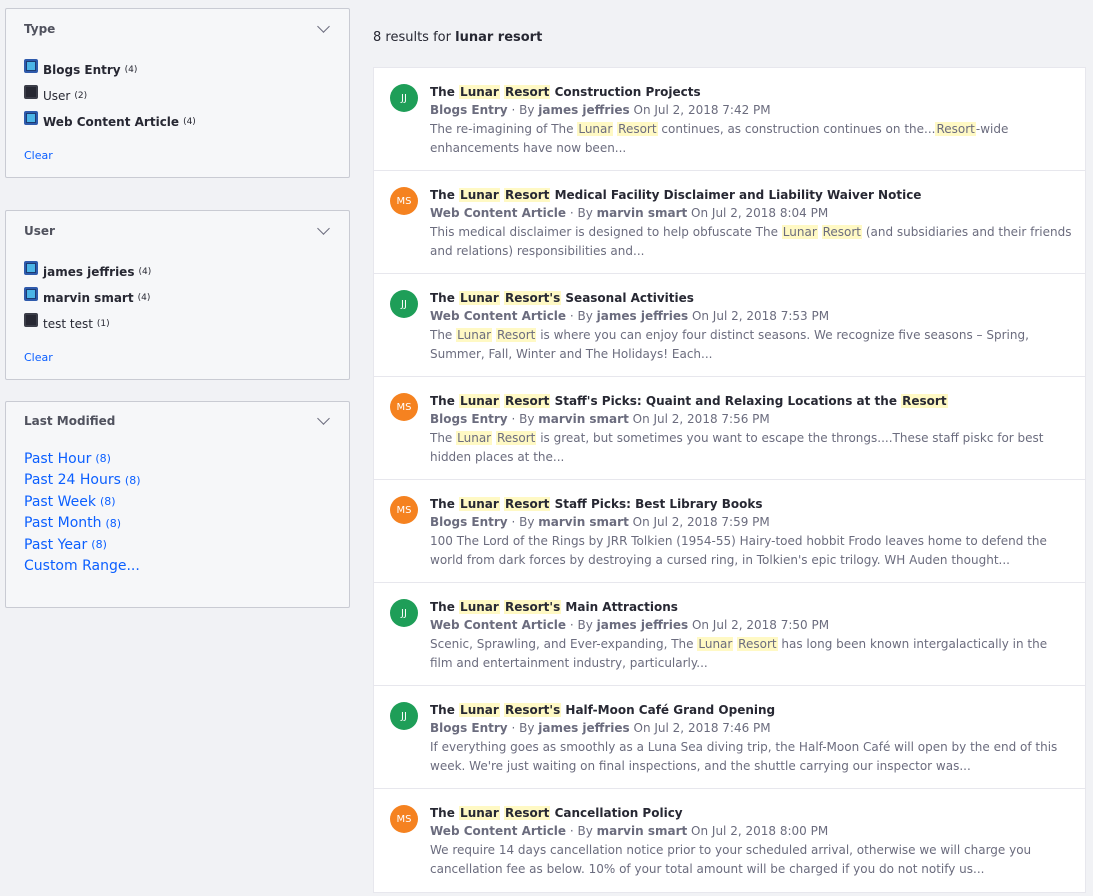  I want to click on user-avatar: MS, so click(404, 201).